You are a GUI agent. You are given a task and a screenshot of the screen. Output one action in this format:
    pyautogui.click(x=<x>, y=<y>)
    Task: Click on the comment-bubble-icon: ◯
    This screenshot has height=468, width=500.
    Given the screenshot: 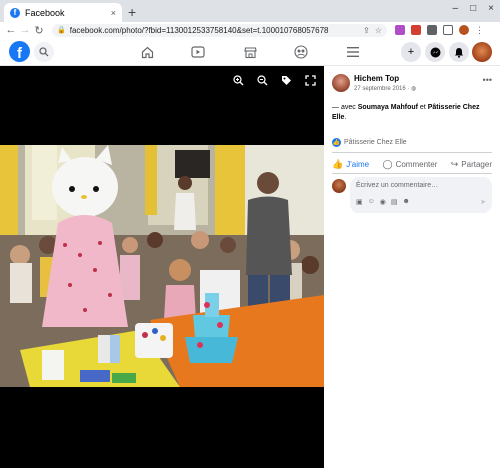 What is the action you would take?
    pyautogui.click(x=387, y=163)
    